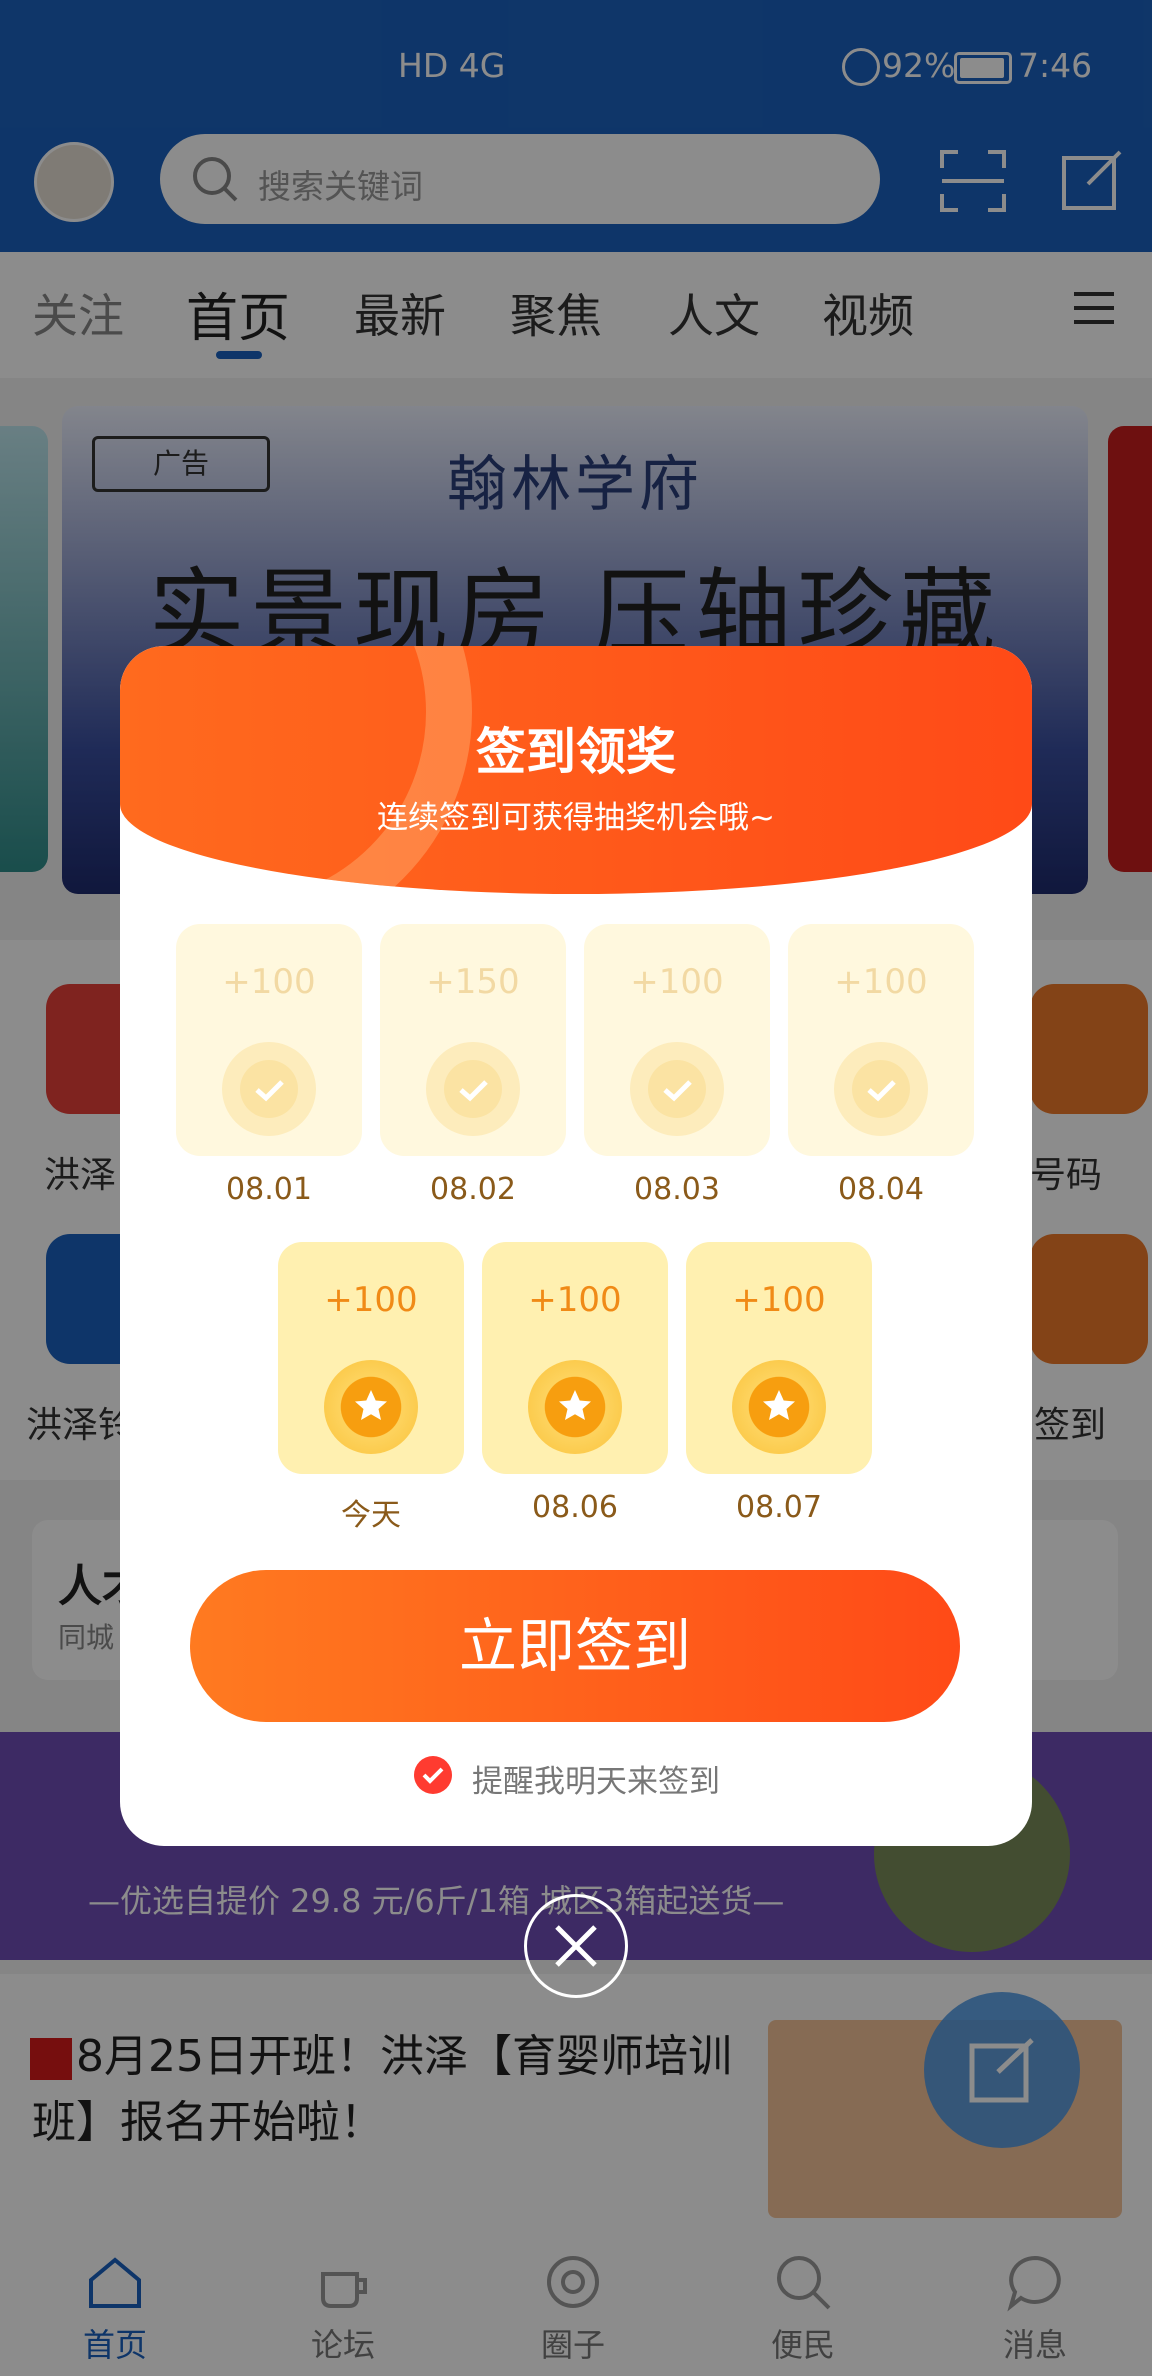 The height and width of the screenshot is (2376, 1152). What do you see at coordinates (371, 1515) in the screenshot?
I see `day-date: 今天` at bounding box center [371, 1515].